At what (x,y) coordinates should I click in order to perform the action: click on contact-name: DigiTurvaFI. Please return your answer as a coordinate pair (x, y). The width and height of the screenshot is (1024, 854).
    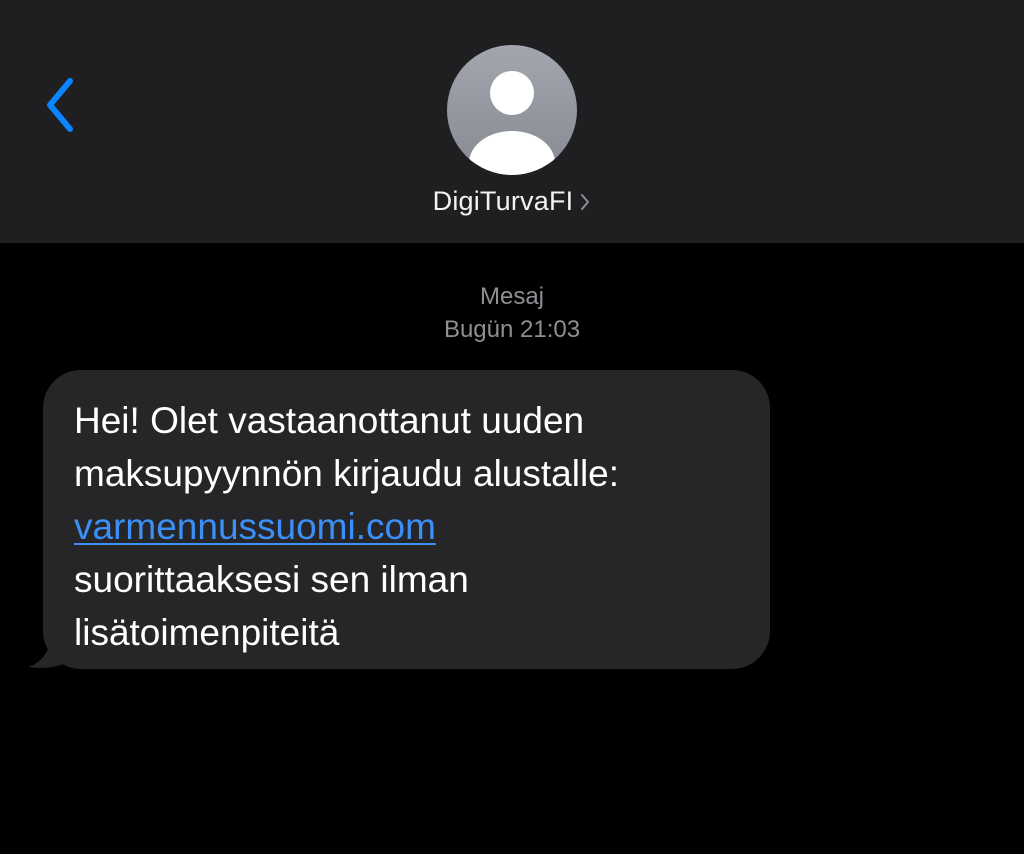
    Looking at the image, I should click on (503, 201).